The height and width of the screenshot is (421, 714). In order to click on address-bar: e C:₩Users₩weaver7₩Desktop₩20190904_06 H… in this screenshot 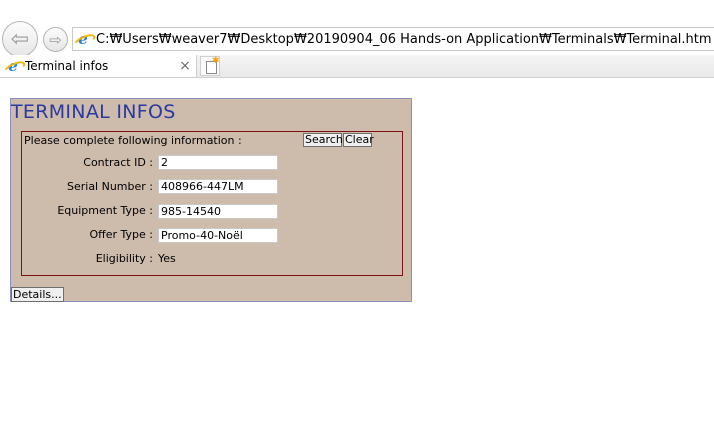, I will do `click(393, 39)`.